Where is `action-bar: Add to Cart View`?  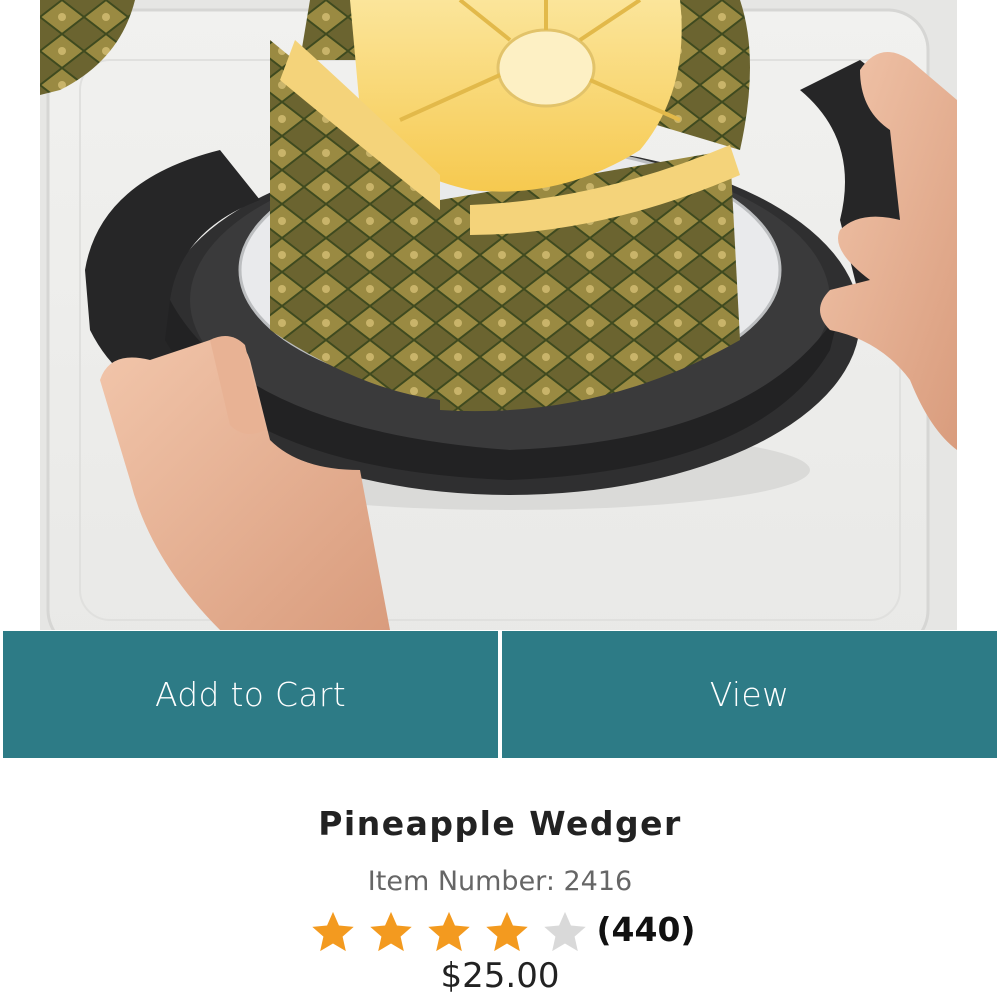
action-bar: Add to Cart View is located at coordinates (500, 694).